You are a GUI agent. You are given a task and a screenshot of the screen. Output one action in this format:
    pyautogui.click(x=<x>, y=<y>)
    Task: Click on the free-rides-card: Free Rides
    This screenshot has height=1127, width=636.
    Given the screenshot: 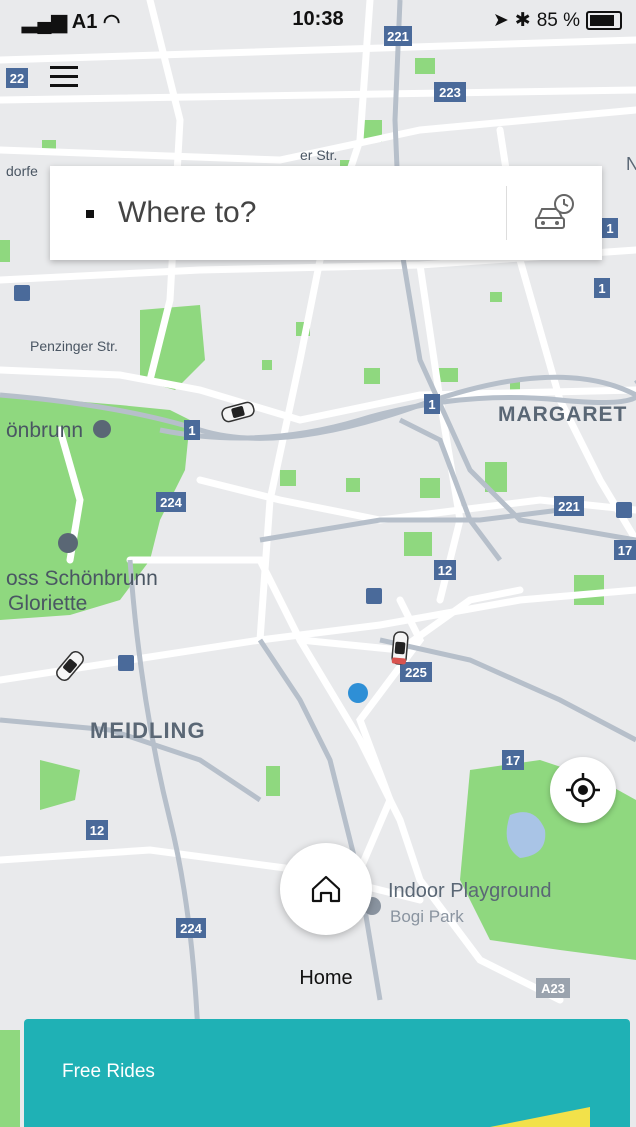 What is the action you would take?
    pyautogui.click(x=327, y=1073)
    